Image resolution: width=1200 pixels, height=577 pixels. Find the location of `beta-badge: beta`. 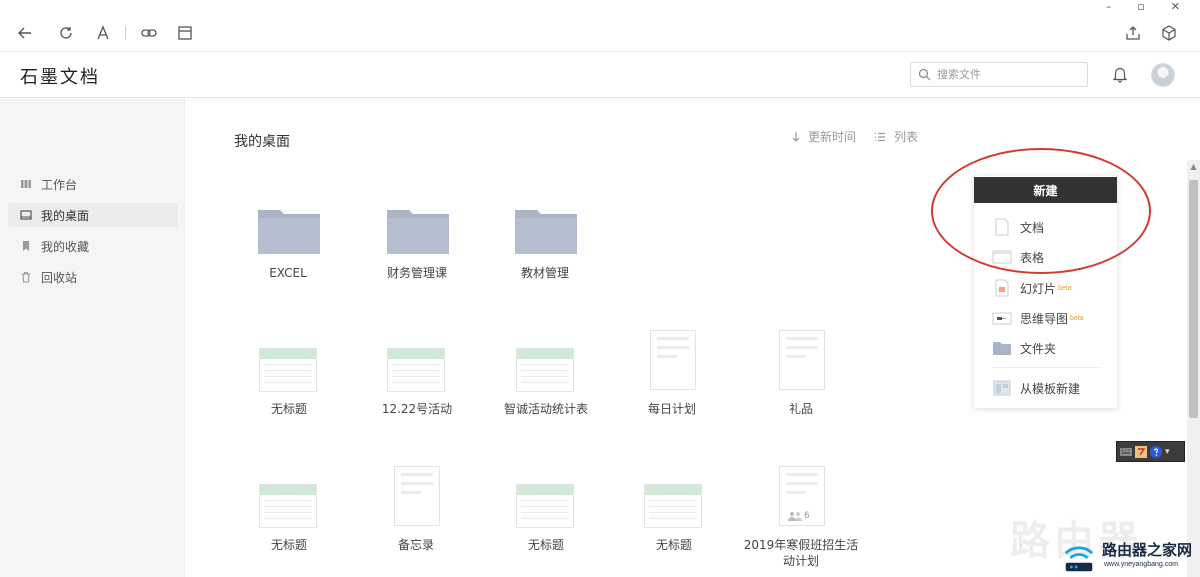

beta-badge: beta is located at coordinates (1065, 288).